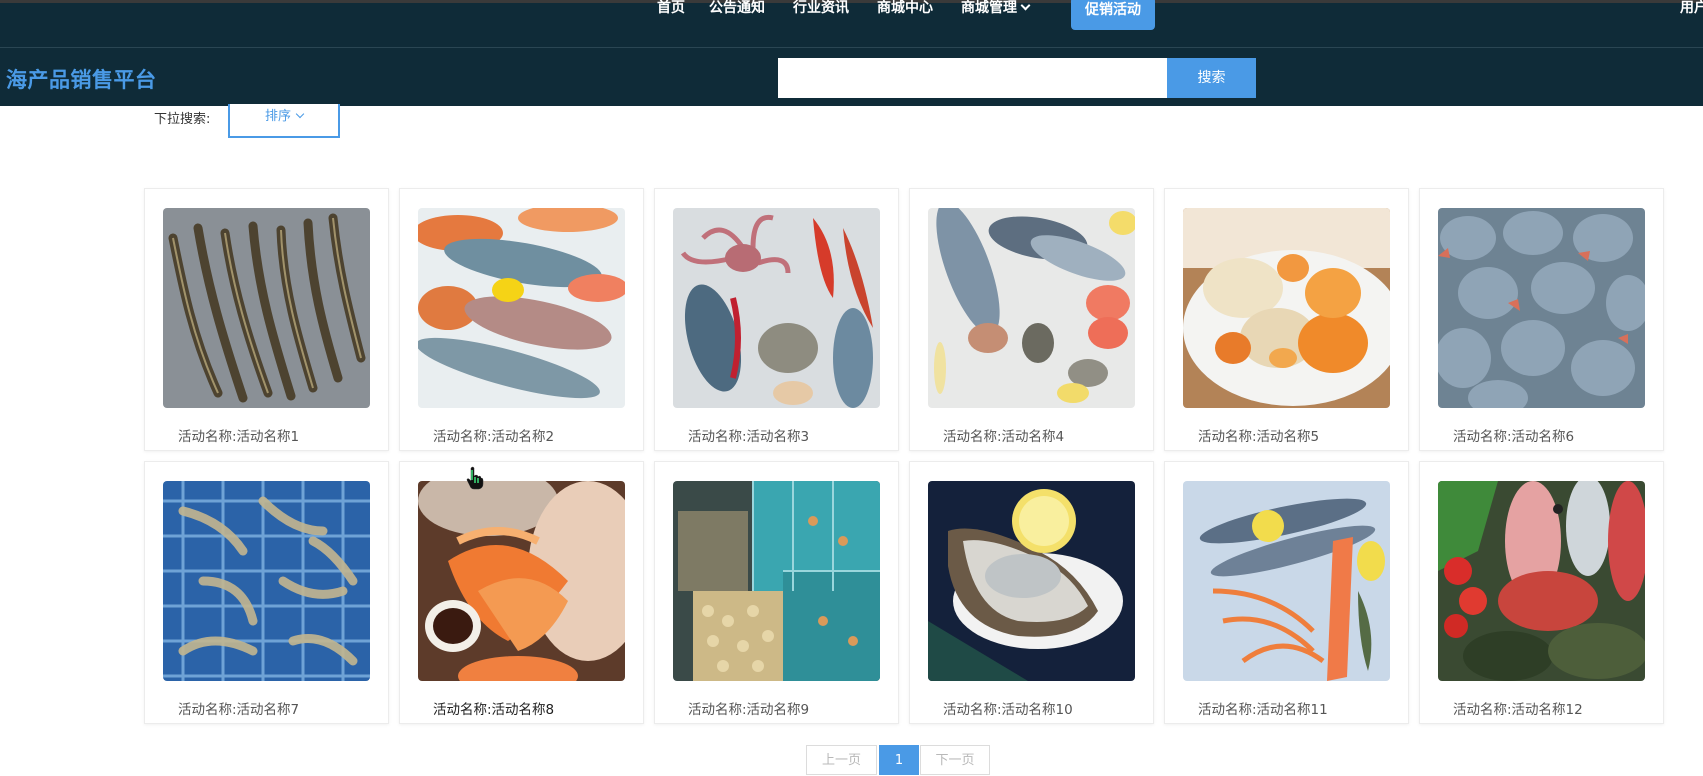 This screenshot has height=776, width=1703. Describe the element at coordinates (1263, 710) in the screenshot. I see `product-caption: 活动名称:活动名称11` at that location.